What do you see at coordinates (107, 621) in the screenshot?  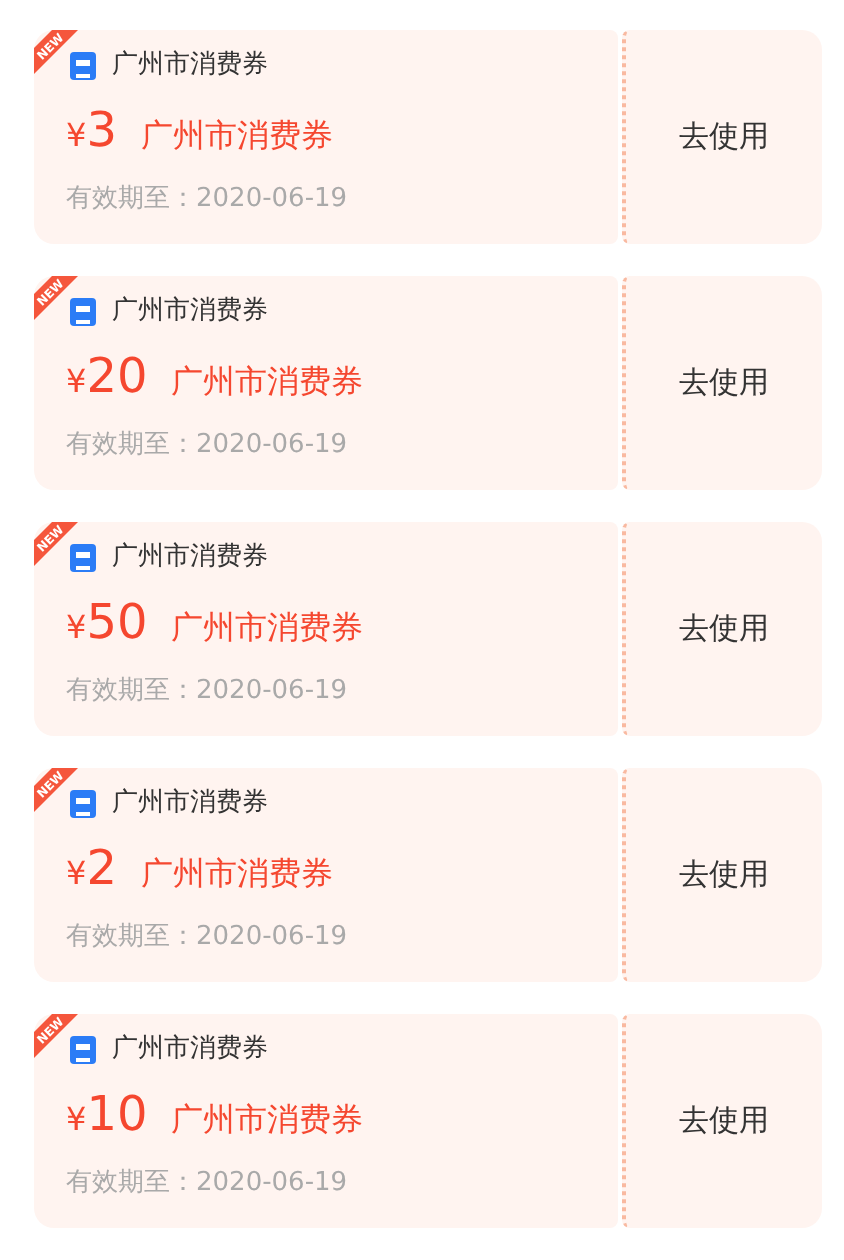 I see `coupon-amount: ¥50` at bounding box center [107, 621].